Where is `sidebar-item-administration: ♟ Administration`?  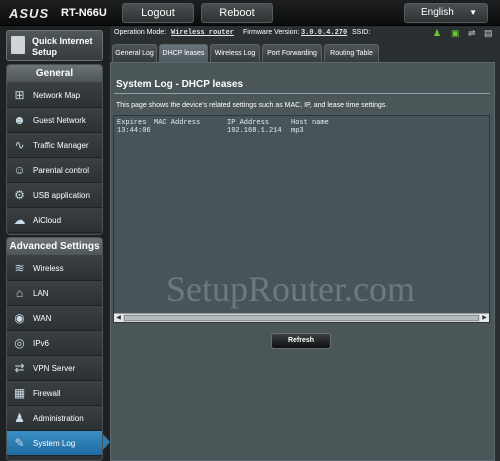 sidebar-item-administration: ♟ Administration is located at coordinates (54, 418).